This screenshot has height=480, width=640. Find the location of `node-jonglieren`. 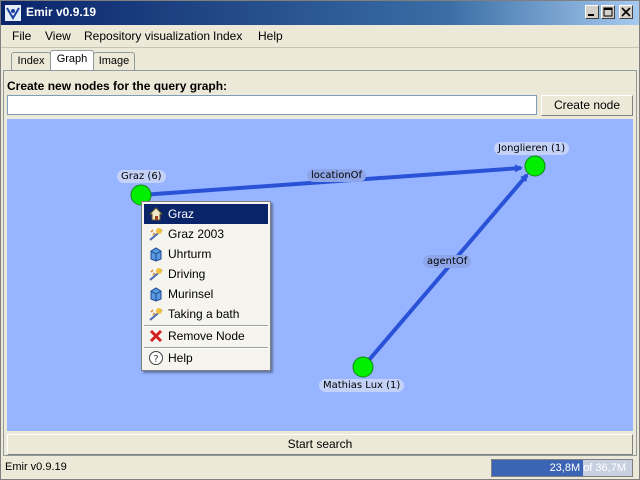

node-jonglieren is located at coordinates (535, 166).